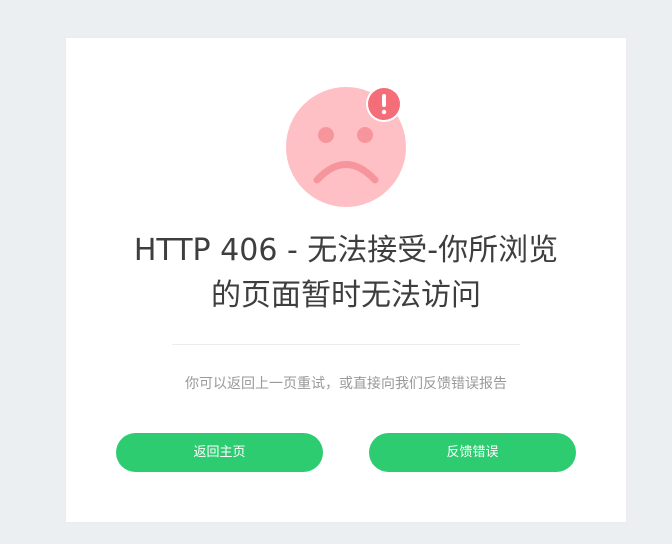 The image size is (672, 544). Describe the element at coordinates (219, 452) in the screenshot. I see `return-home-button: 返回主页` at that location.